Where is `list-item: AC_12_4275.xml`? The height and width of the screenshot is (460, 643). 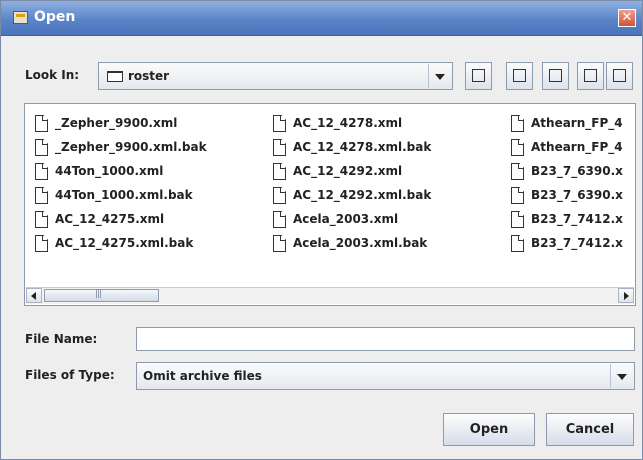
list-item: AC_12_4275.xml is located at coordinates (149, 220).